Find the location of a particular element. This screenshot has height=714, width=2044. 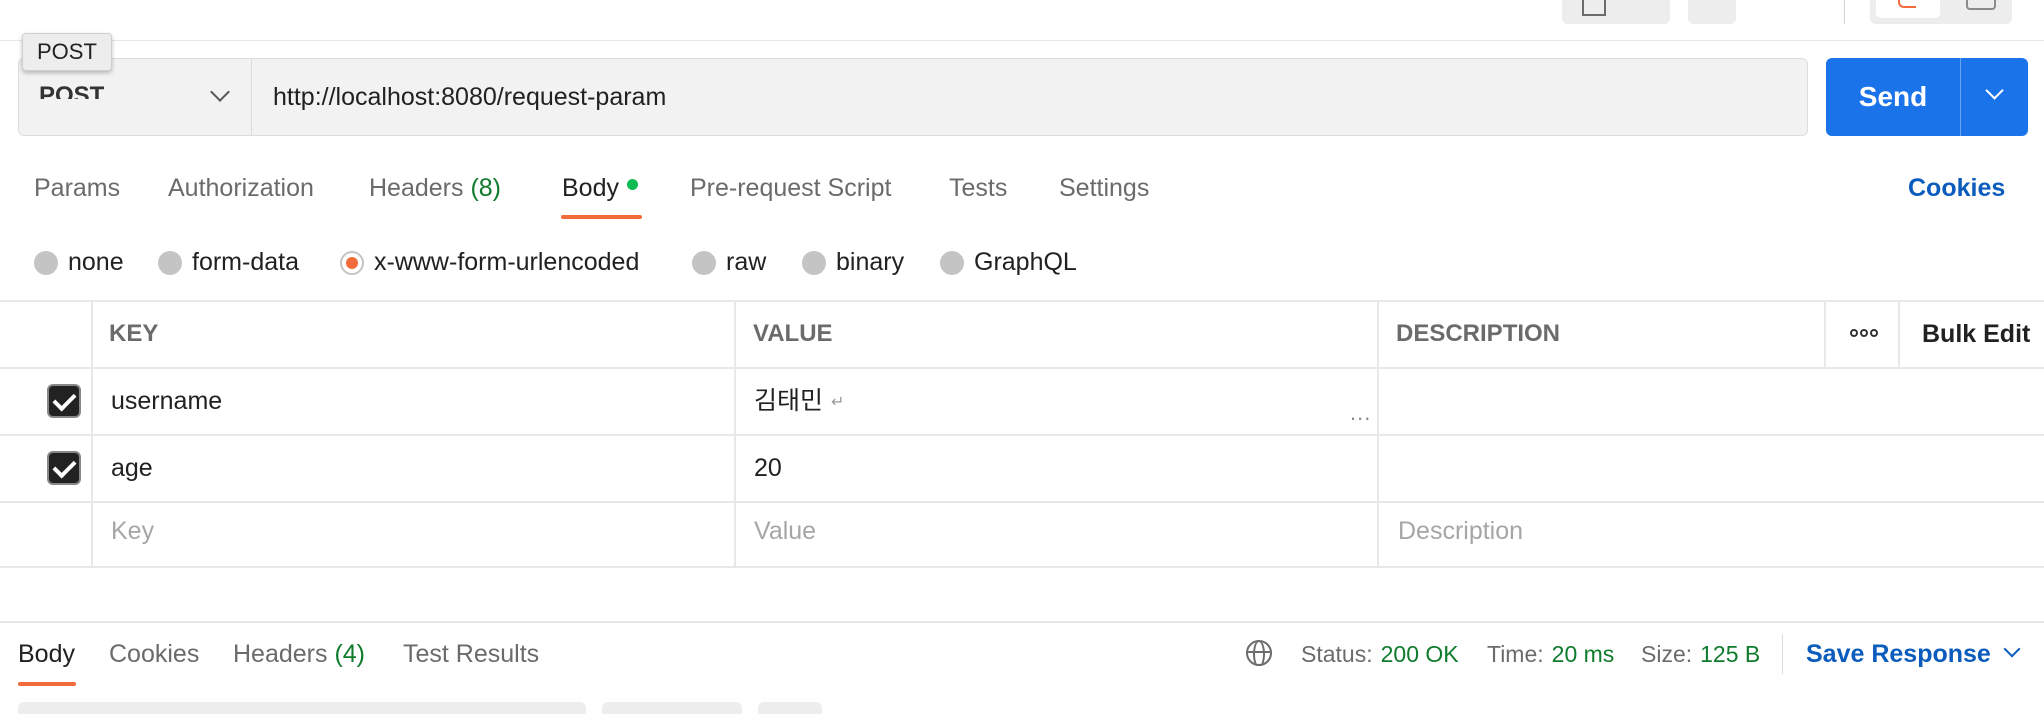

newline-return-icon: ↵ is located at coordinates (838, 402).